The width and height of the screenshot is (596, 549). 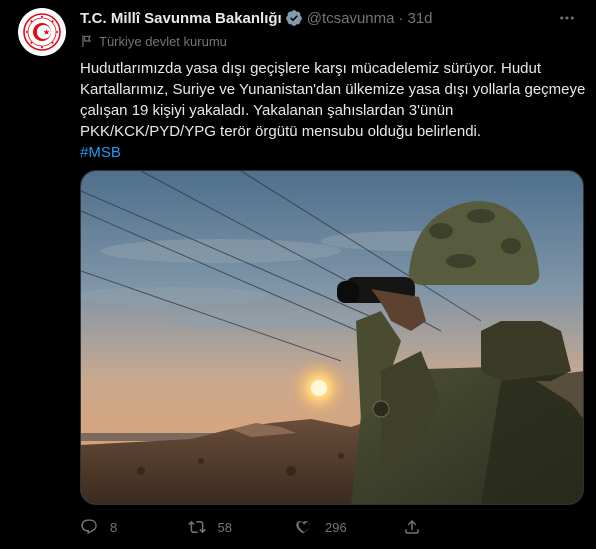 I want to click on share-button, so click(x=457, y=527).